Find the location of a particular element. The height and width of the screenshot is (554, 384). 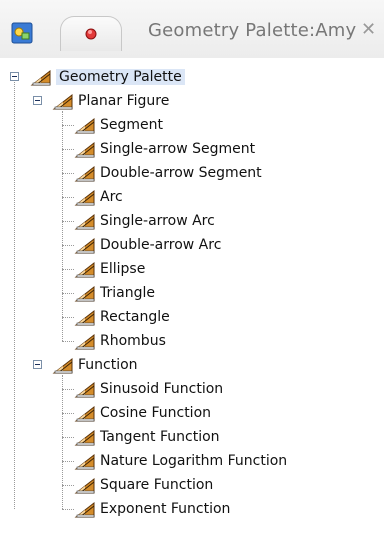

tree-node-label: Geometry Palette is located at coordinates (120, 77).